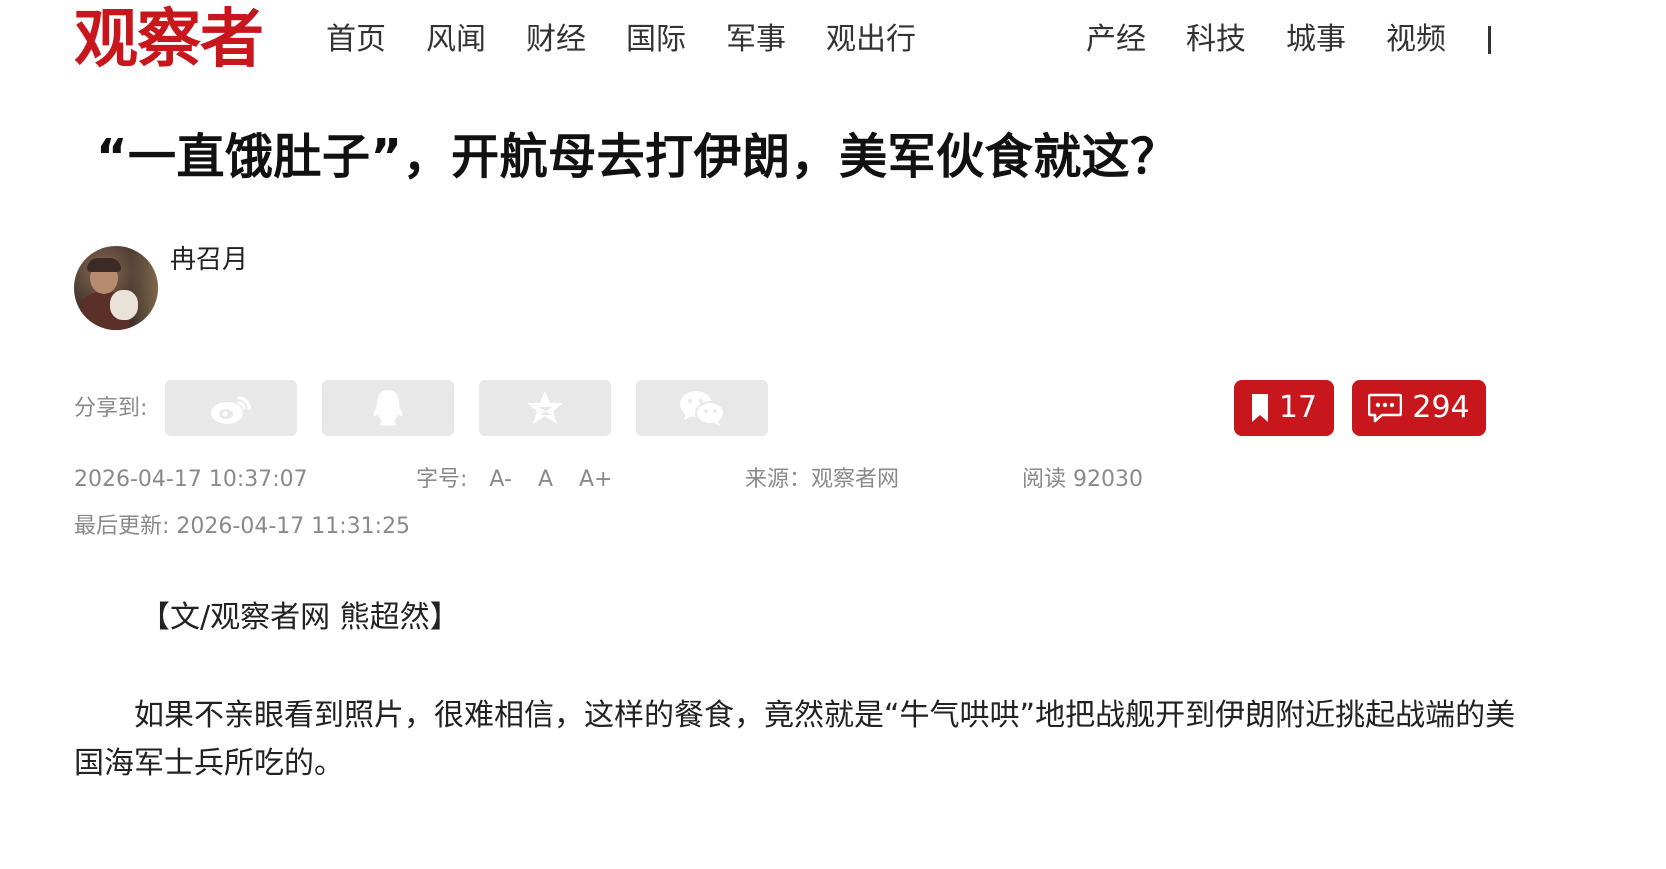 The height and width of the screenshot is (869, 1666). What do you see at coordinates (300, 617) in the screenshot?
I see `article-byline: 【文/观察者网 熊超然】` at bounding box center [300, 617].